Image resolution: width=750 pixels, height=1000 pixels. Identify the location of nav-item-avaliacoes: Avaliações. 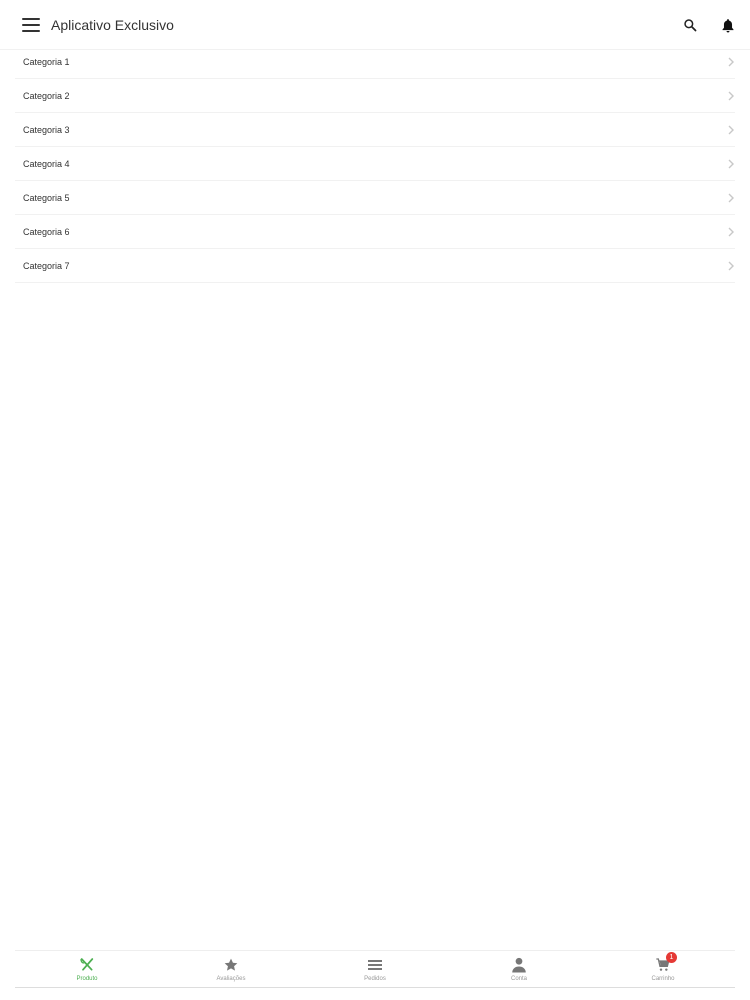
(231, 969).